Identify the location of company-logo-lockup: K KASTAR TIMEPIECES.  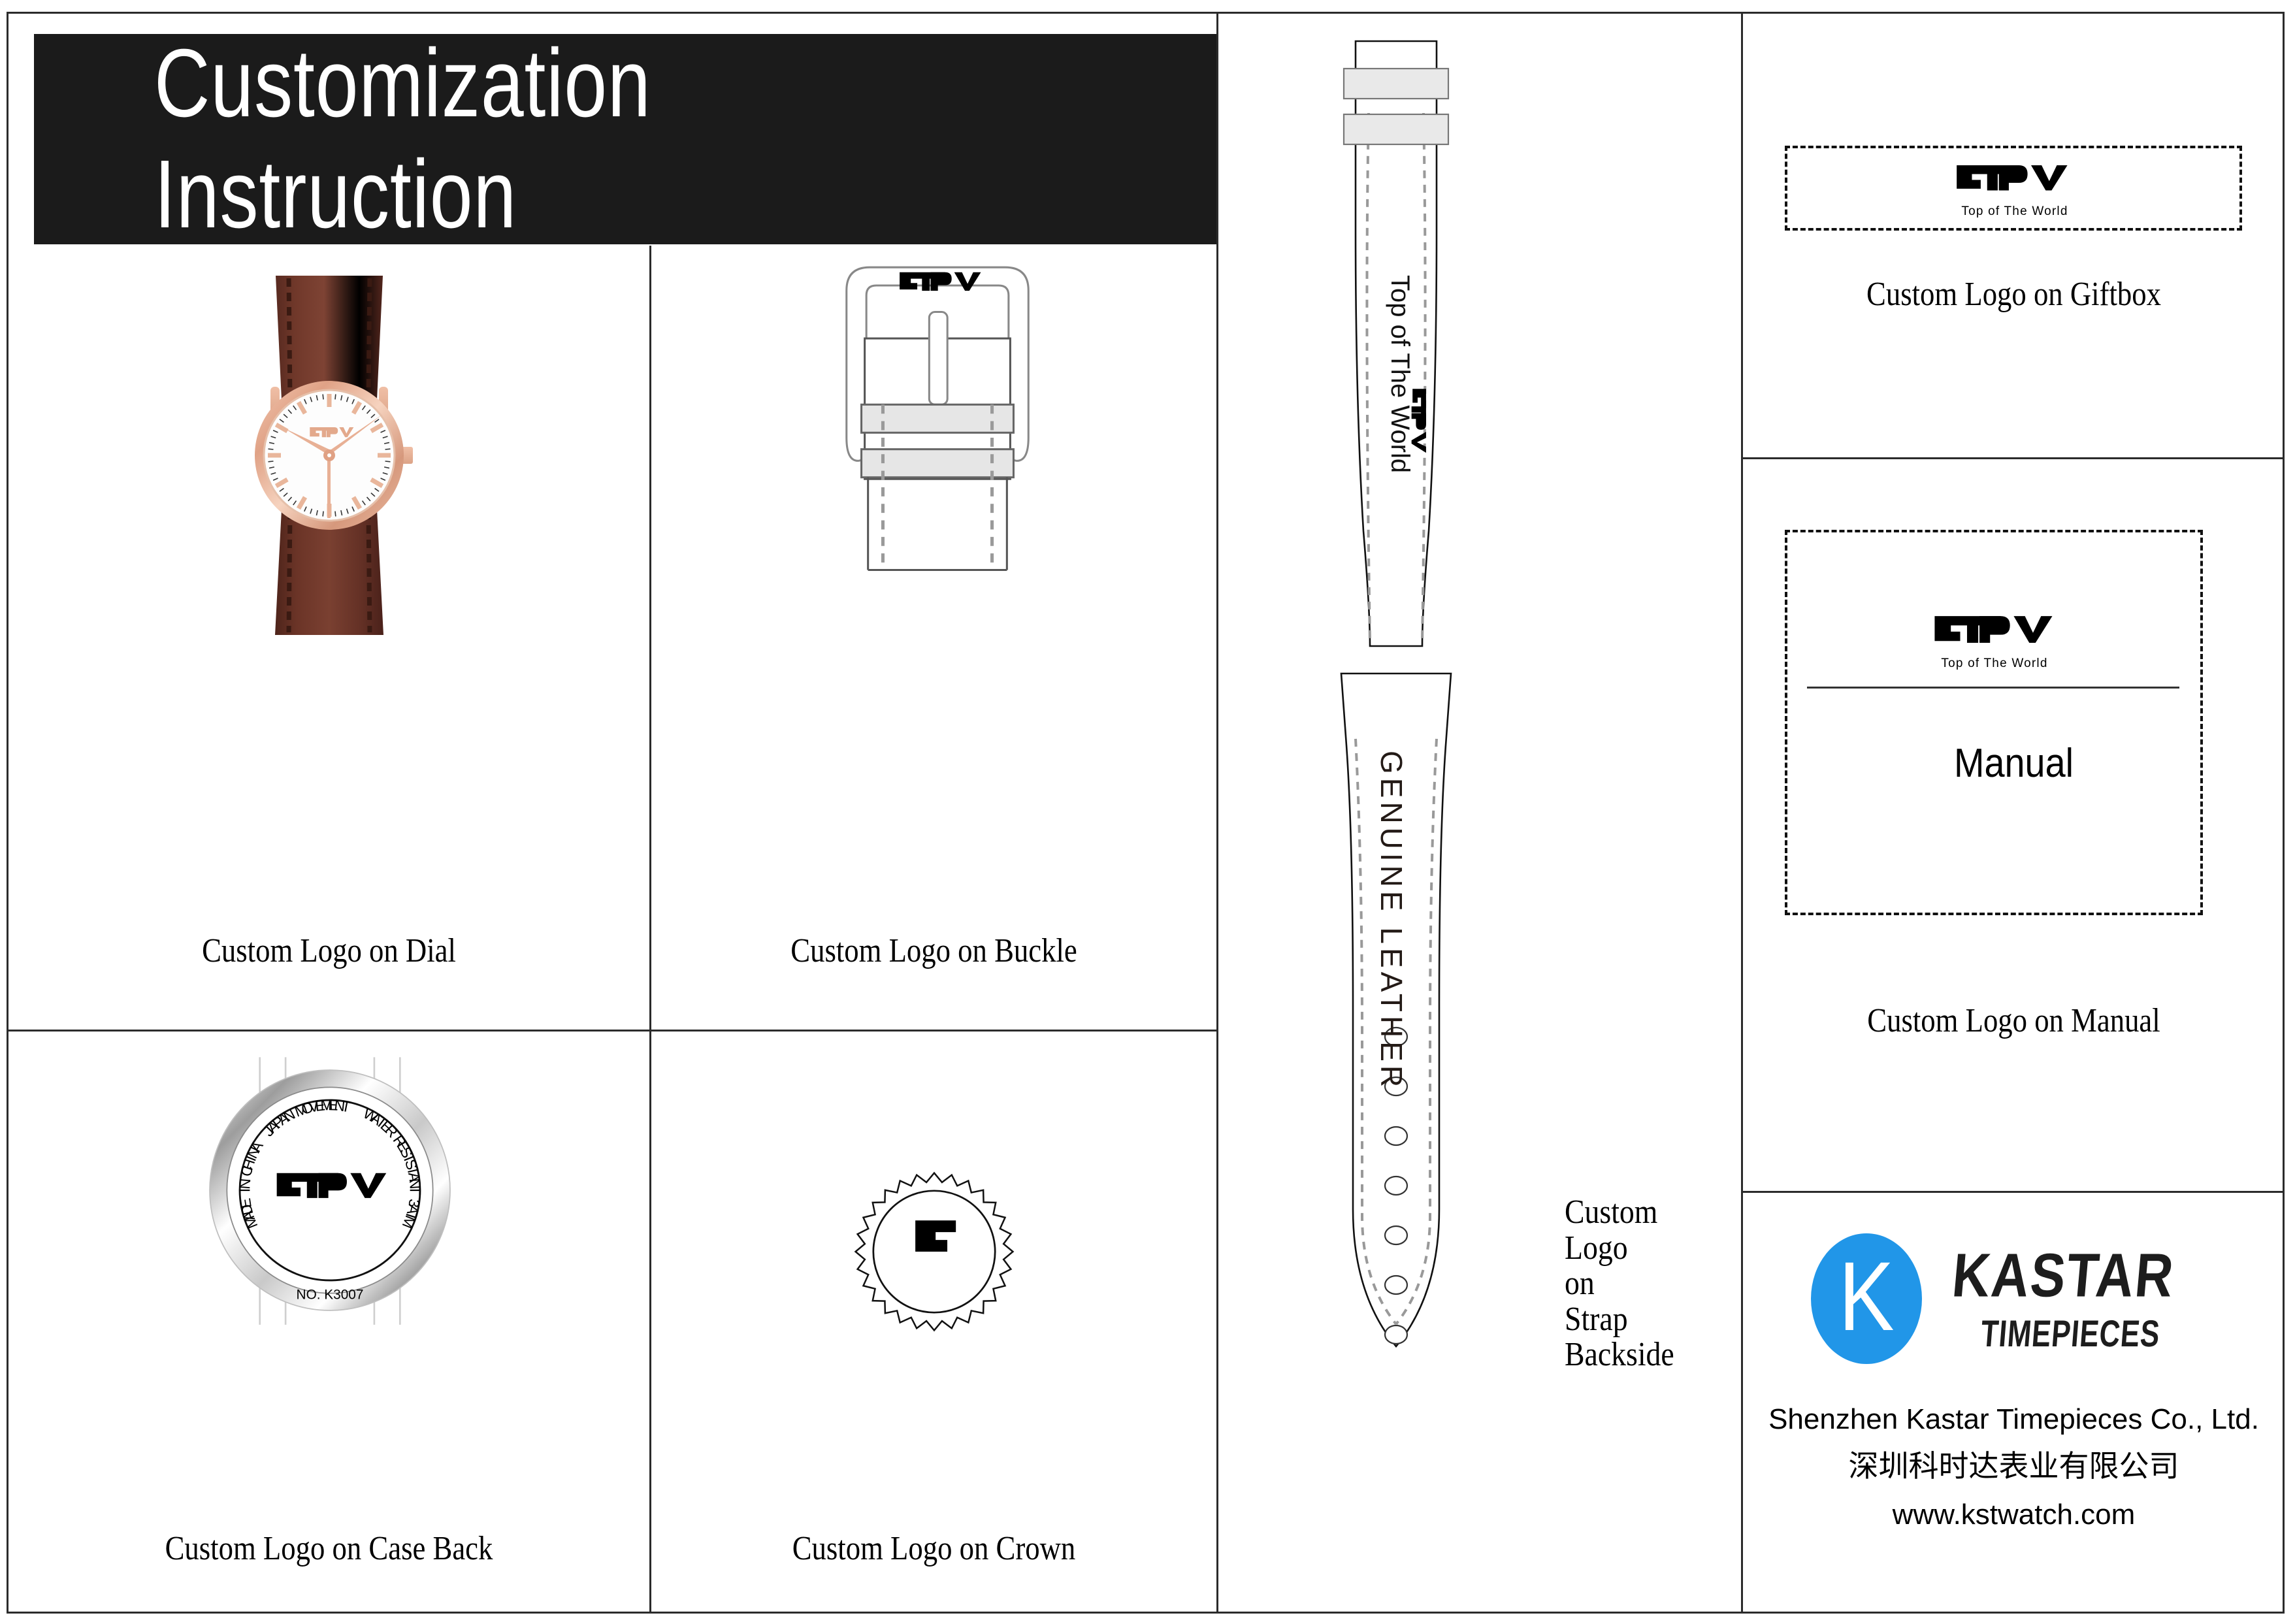
(1994, 1298).